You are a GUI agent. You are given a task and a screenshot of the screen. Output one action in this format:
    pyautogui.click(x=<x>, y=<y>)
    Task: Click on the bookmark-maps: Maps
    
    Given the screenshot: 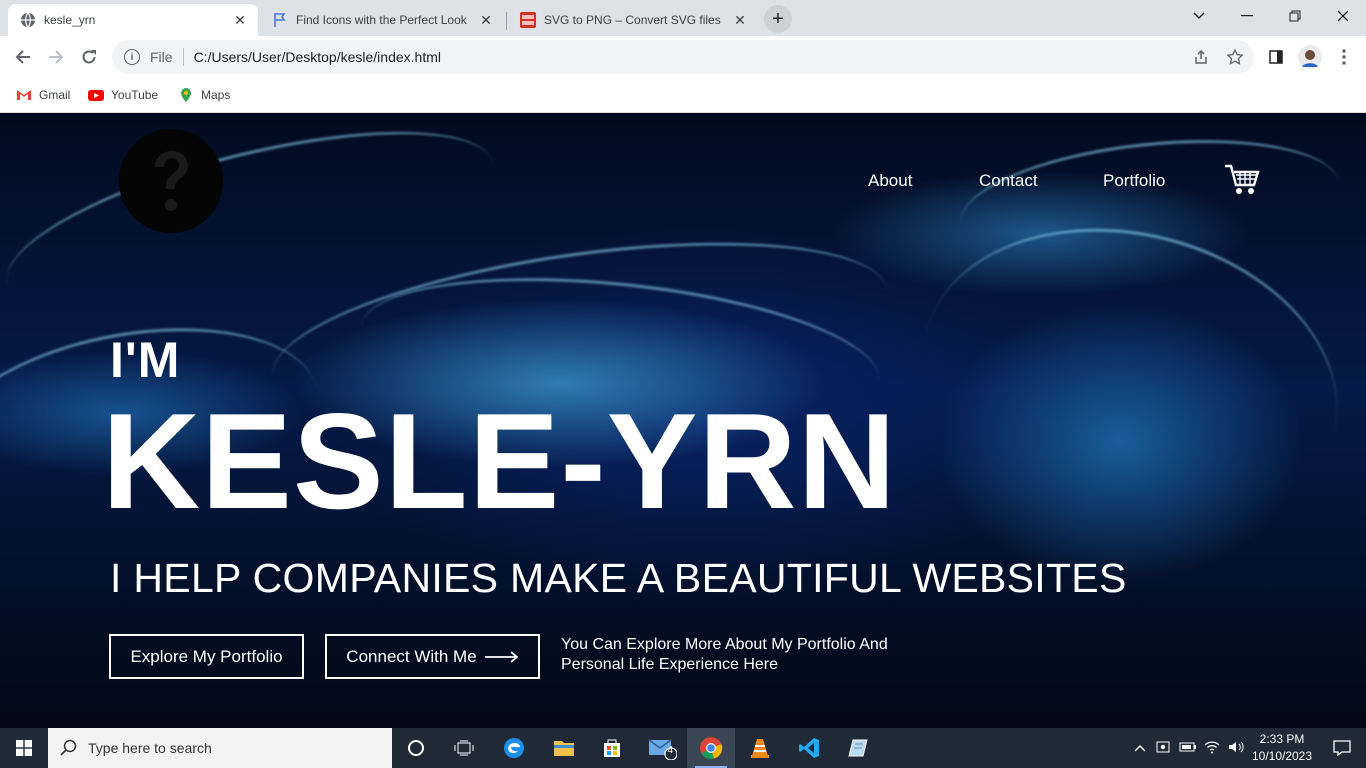 What is the action you would take?
    pyautogui.click(x=204, y=95)
    